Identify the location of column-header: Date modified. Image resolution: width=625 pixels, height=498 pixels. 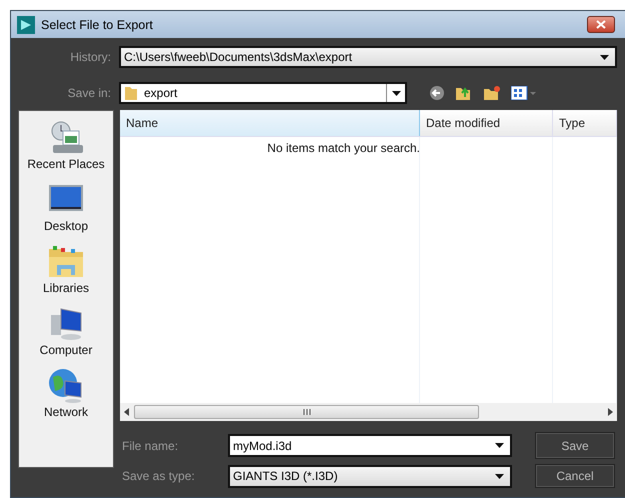
(486, 123).